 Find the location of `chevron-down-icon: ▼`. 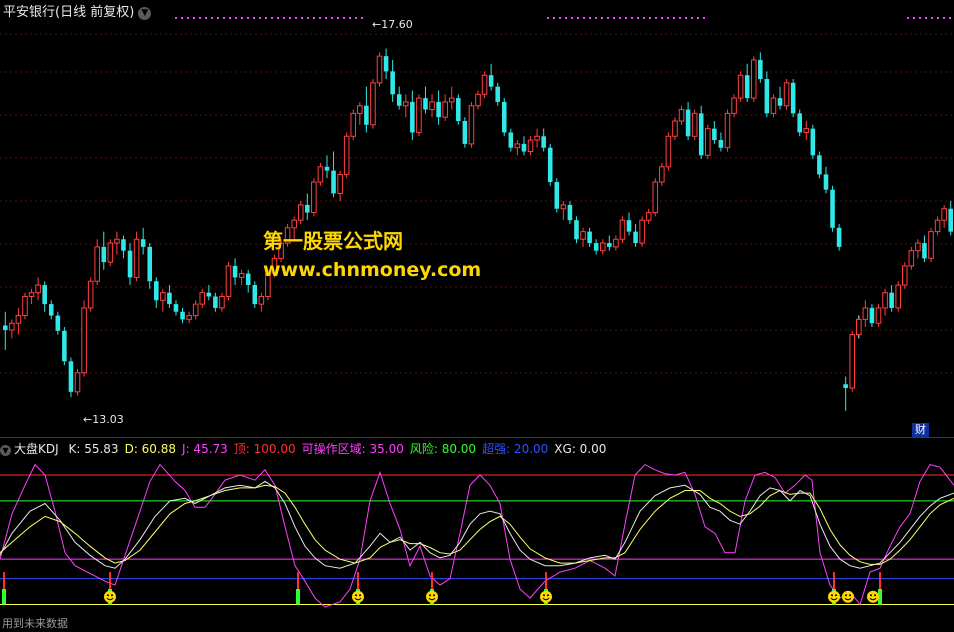

chevron-down-icon: ▼ is located at coordinates (5, 450).